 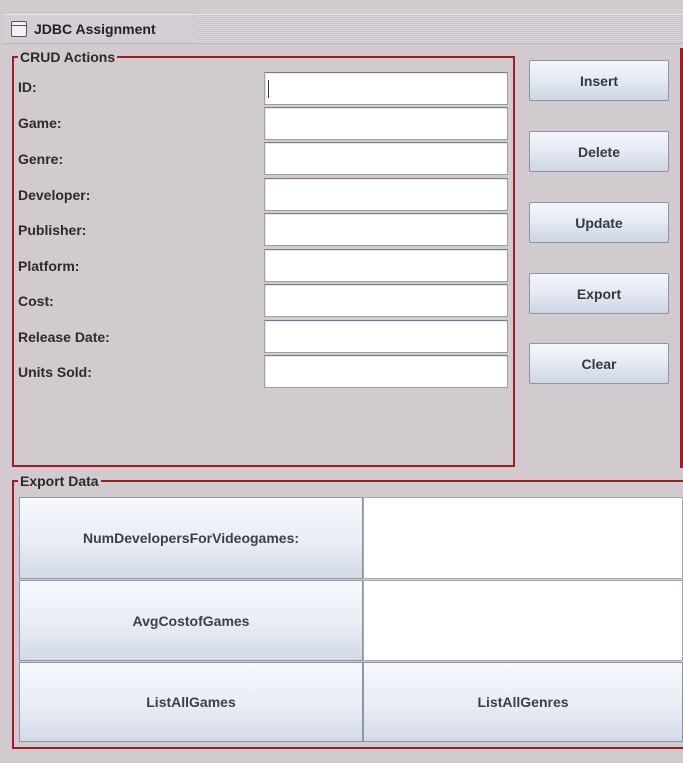 I want to click on export-button: Export, so click(x=599, y=293).